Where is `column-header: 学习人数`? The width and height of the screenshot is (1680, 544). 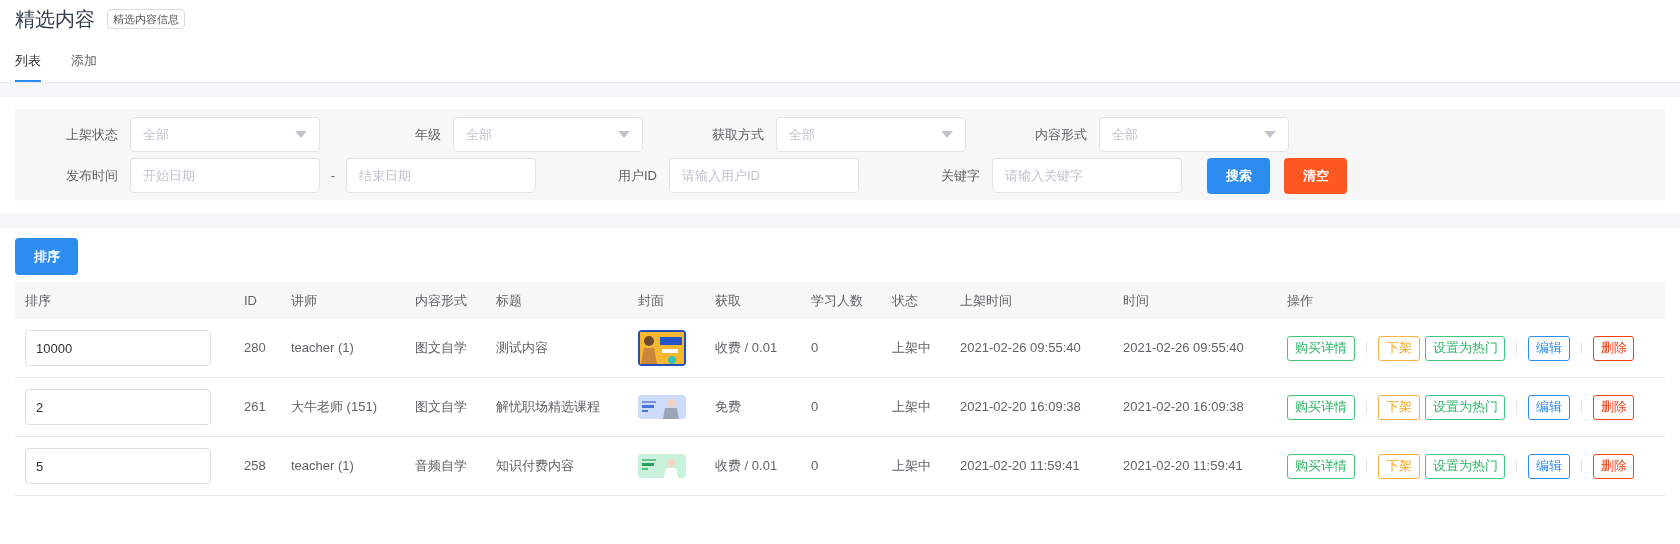
column-header: 学习人数 is located at coordinates (837, 300).